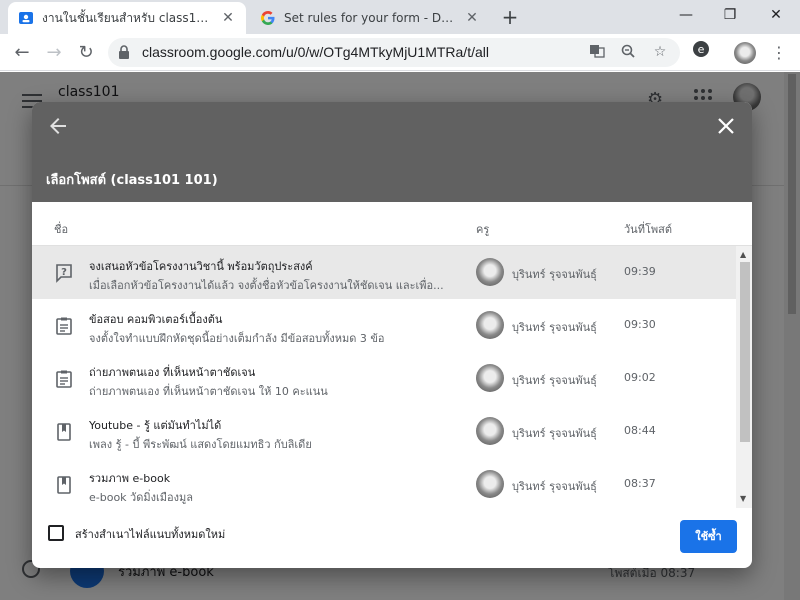 This screenshot has height=600, width=800. What do you see at coordinates (26, 18) in the screenshot?
I see `classroom-favicon-icon` at bounding box center [26, 18].